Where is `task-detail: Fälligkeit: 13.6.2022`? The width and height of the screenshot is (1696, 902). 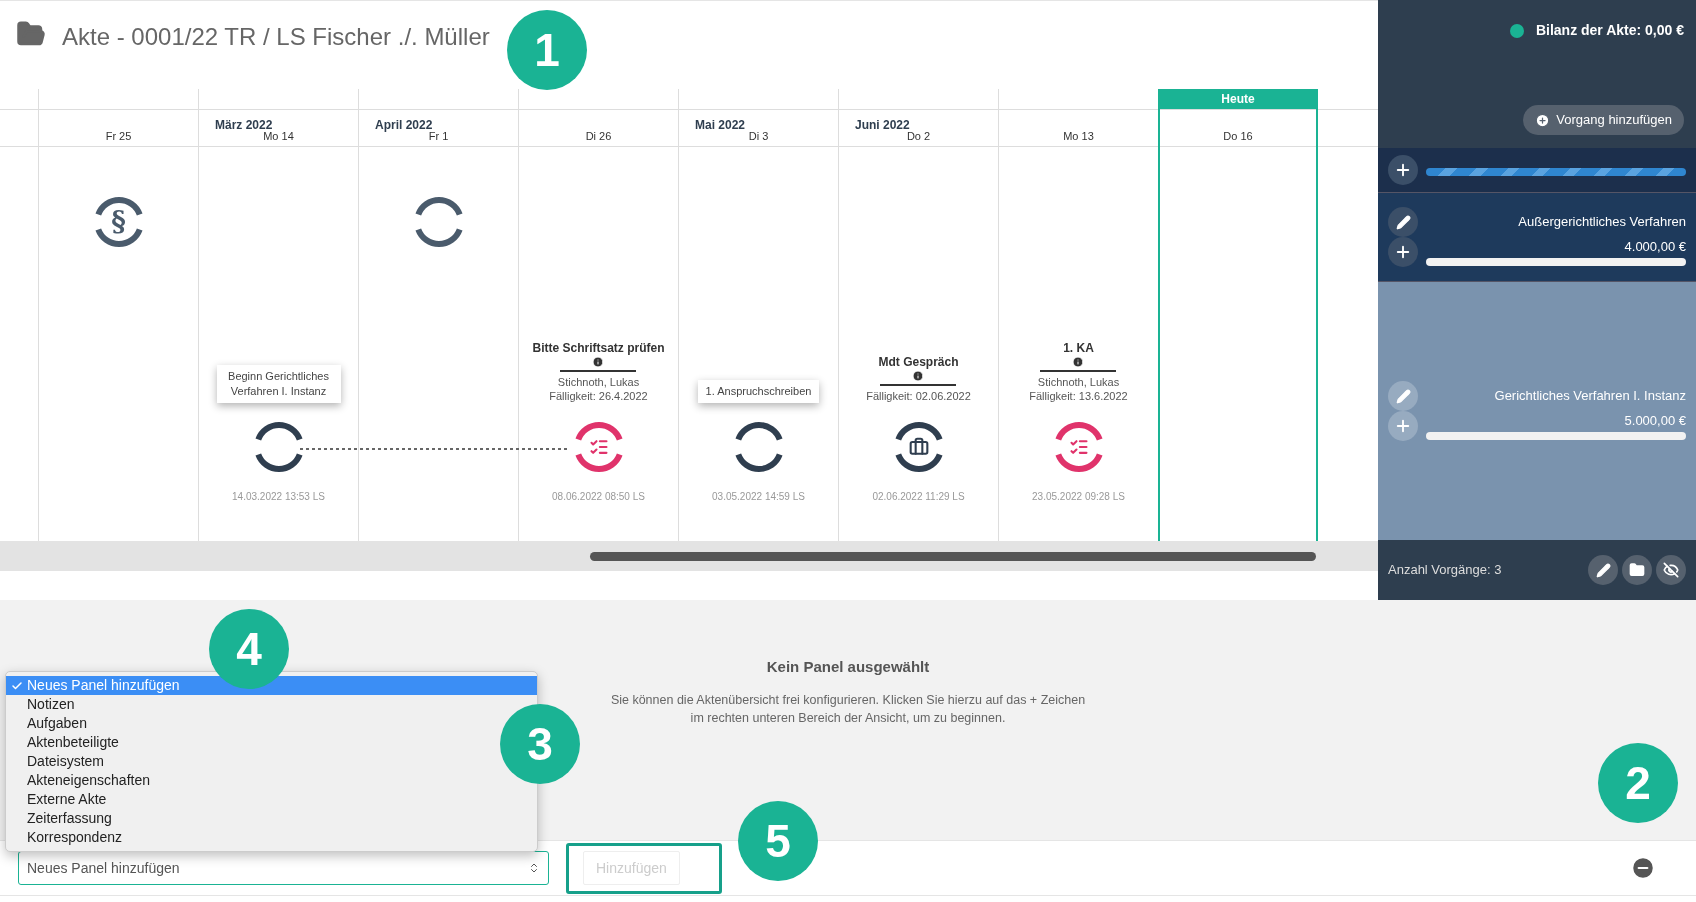
task-detail: Fälligkeit: 13.6.2022 is located at coordinates (1078, 396).